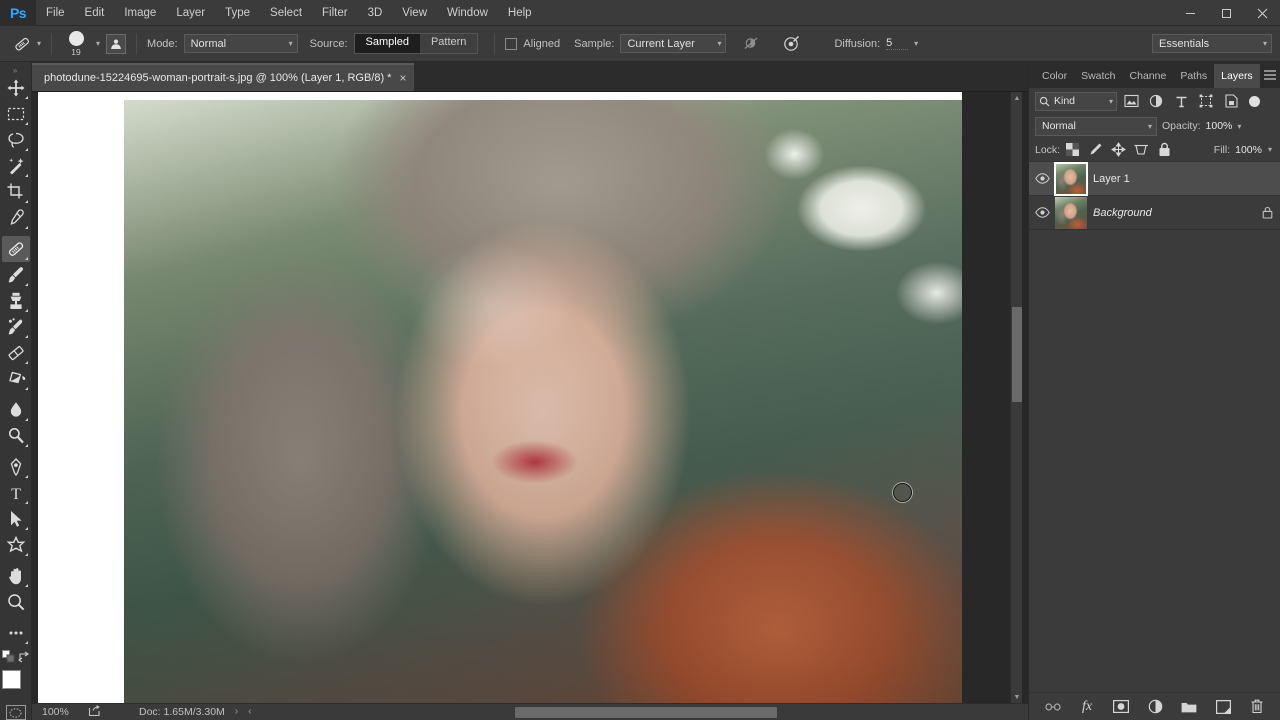 Image resolution: width=1280 pixels, height=720 pixels. Describe the element at coordinates (15, 70) in the screenshot. I see `toolbar-collapse-handle: »` at that location.